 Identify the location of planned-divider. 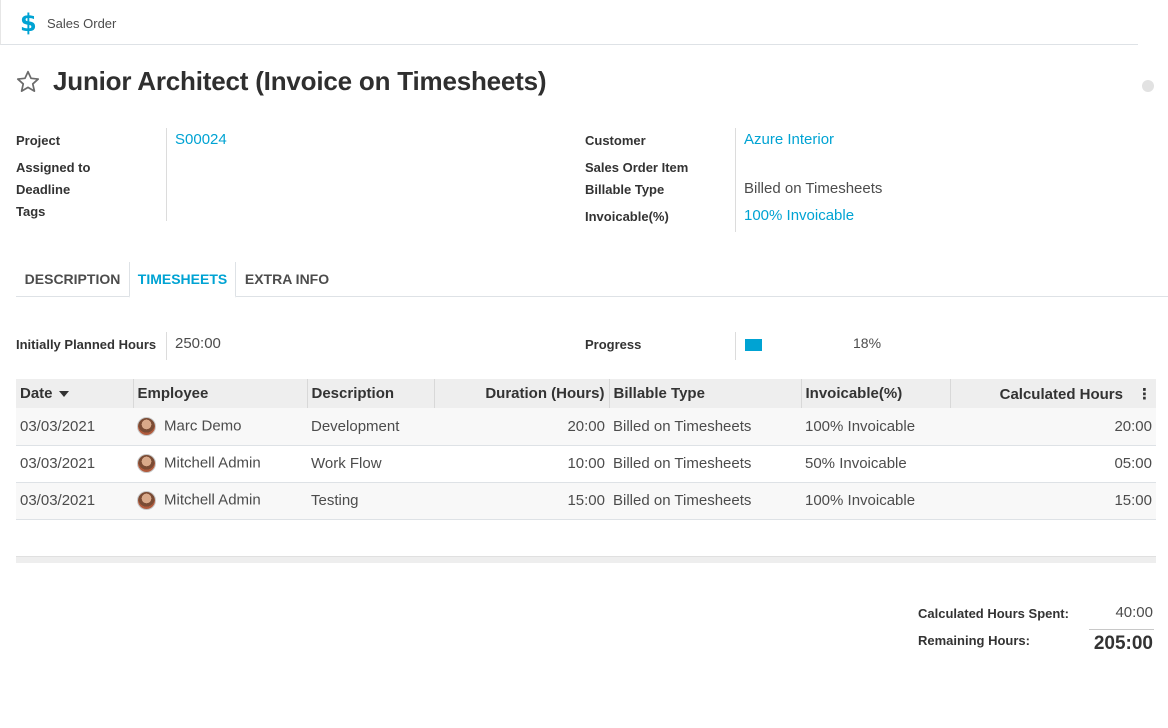
(166, 346).